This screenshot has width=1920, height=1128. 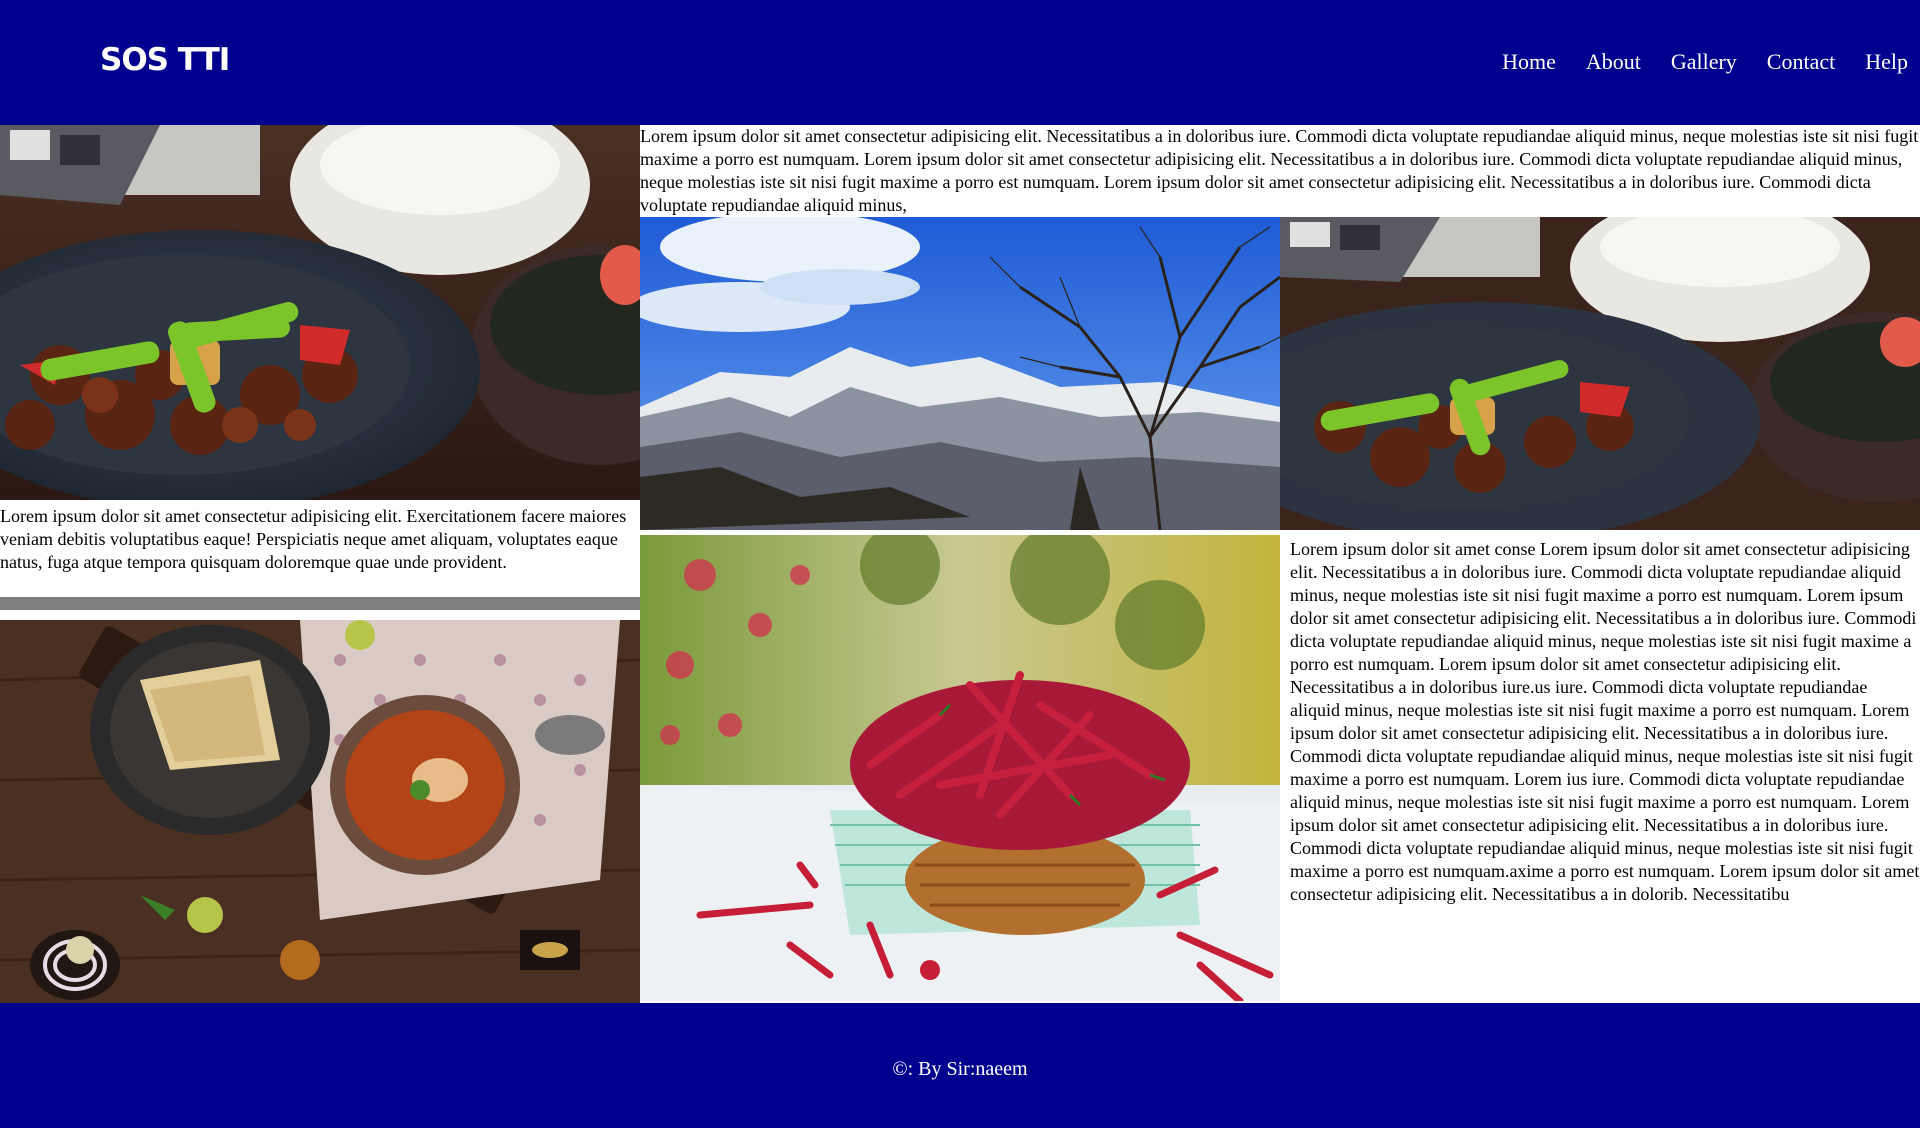 I want to click on nav-about-link: About, so click(x=1613, y=62).